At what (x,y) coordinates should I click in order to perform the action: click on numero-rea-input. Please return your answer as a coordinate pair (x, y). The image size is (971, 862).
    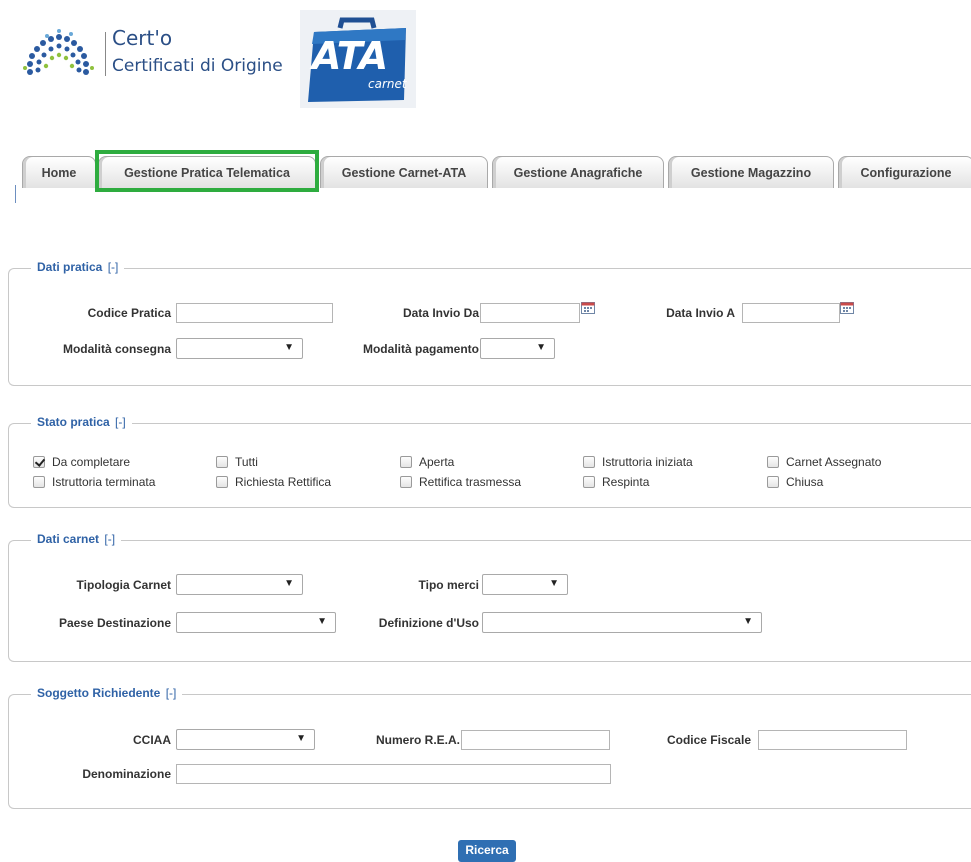
    Looking at the image, I should click on (535, 740).